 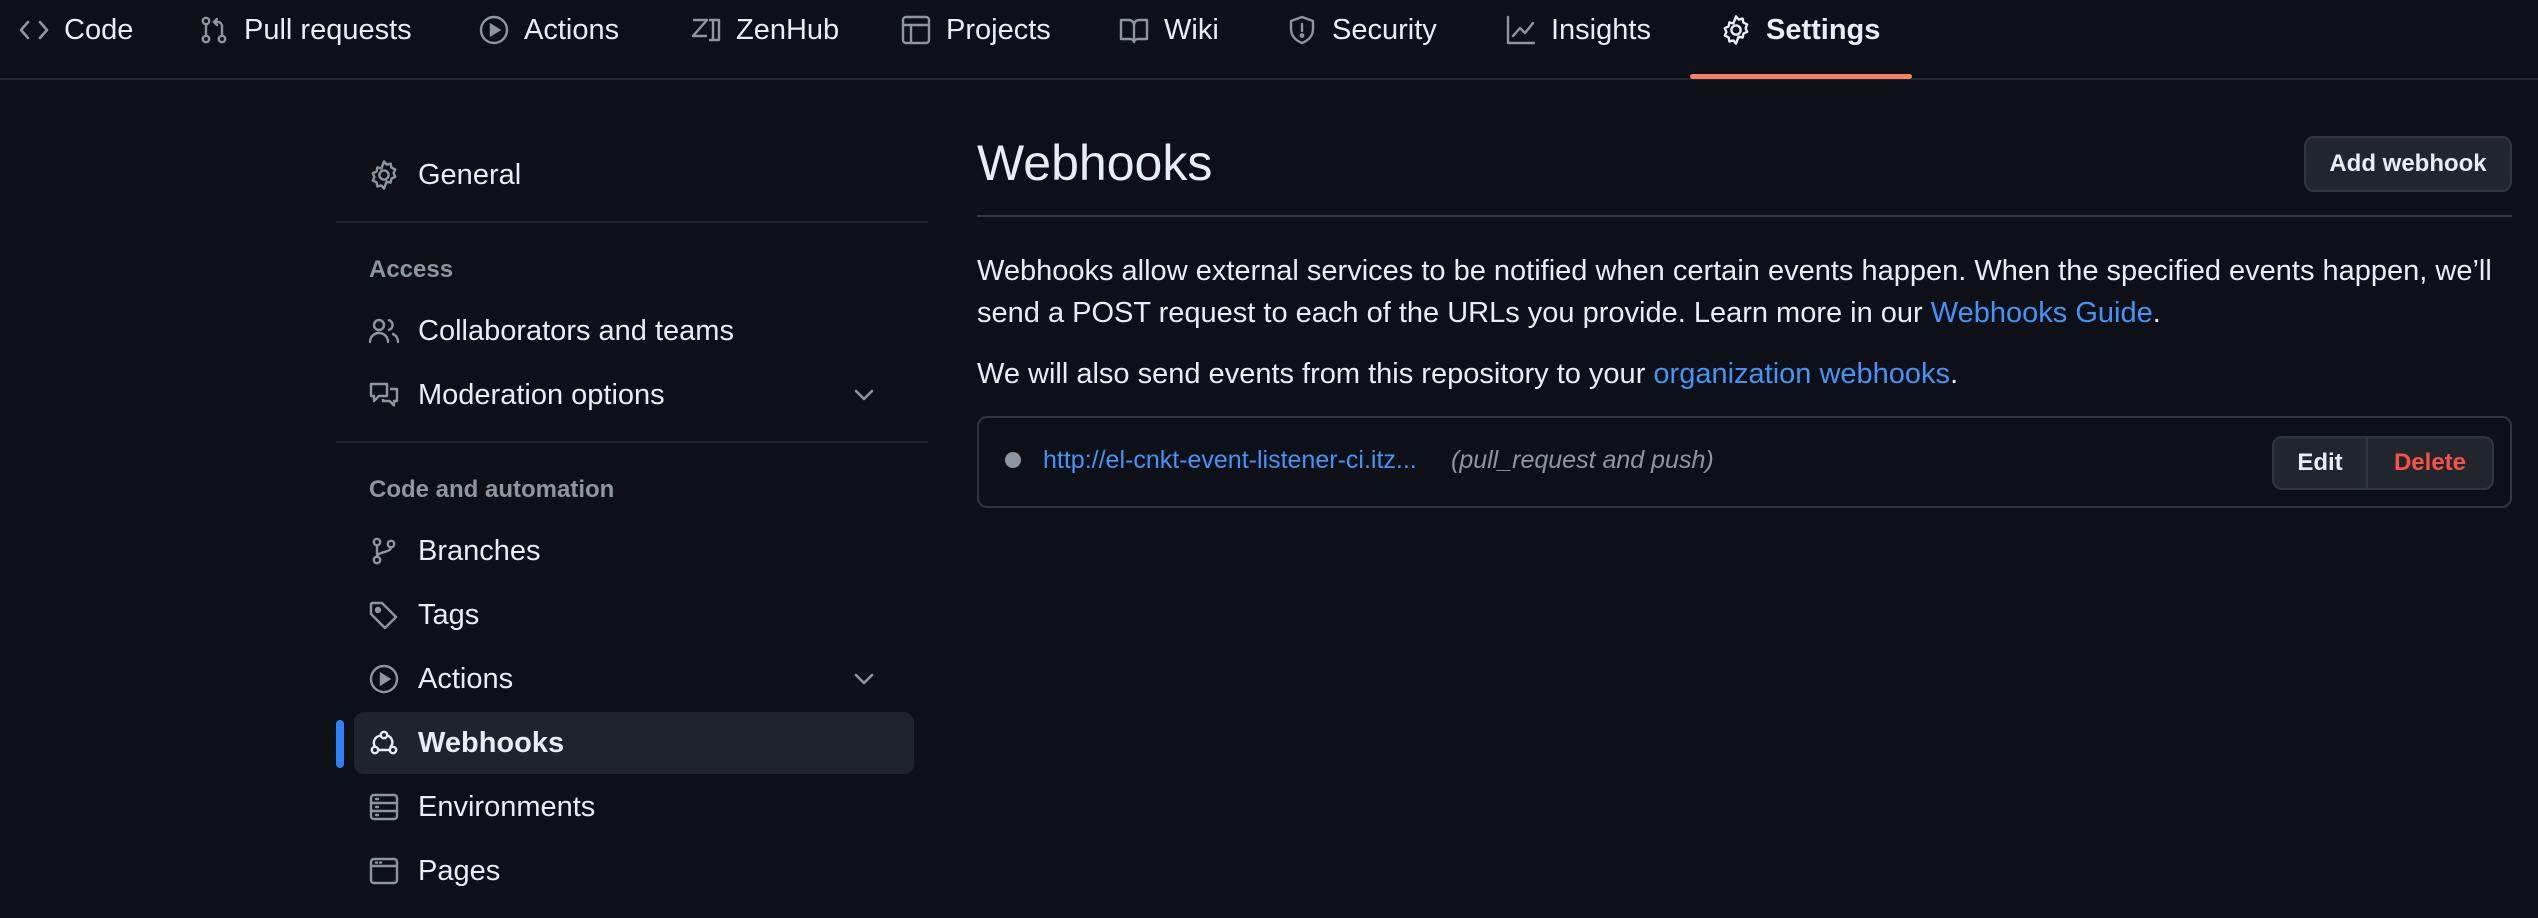 I want to click on tab-wiki: Wiki, so click(x=1168, y=40).